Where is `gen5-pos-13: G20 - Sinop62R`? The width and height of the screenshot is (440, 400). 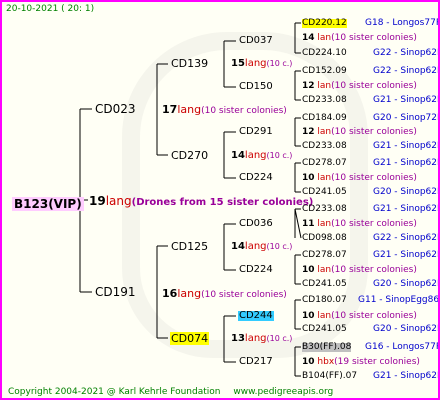
gen5-pos-13: G20 - Sinop62R is located at coordinates (406, 329).